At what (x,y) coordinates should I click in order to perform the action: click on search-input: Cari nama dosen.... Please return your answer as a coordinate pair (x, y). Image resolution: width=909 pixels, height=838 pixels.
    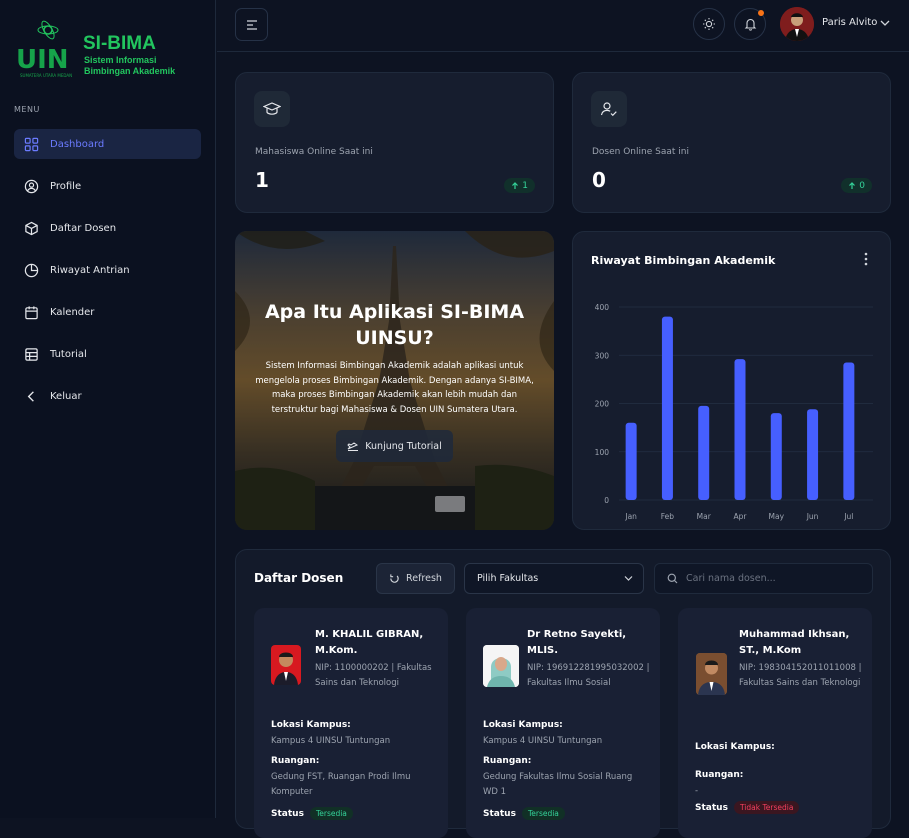
    Looking at the image, I should click on (763, 578).